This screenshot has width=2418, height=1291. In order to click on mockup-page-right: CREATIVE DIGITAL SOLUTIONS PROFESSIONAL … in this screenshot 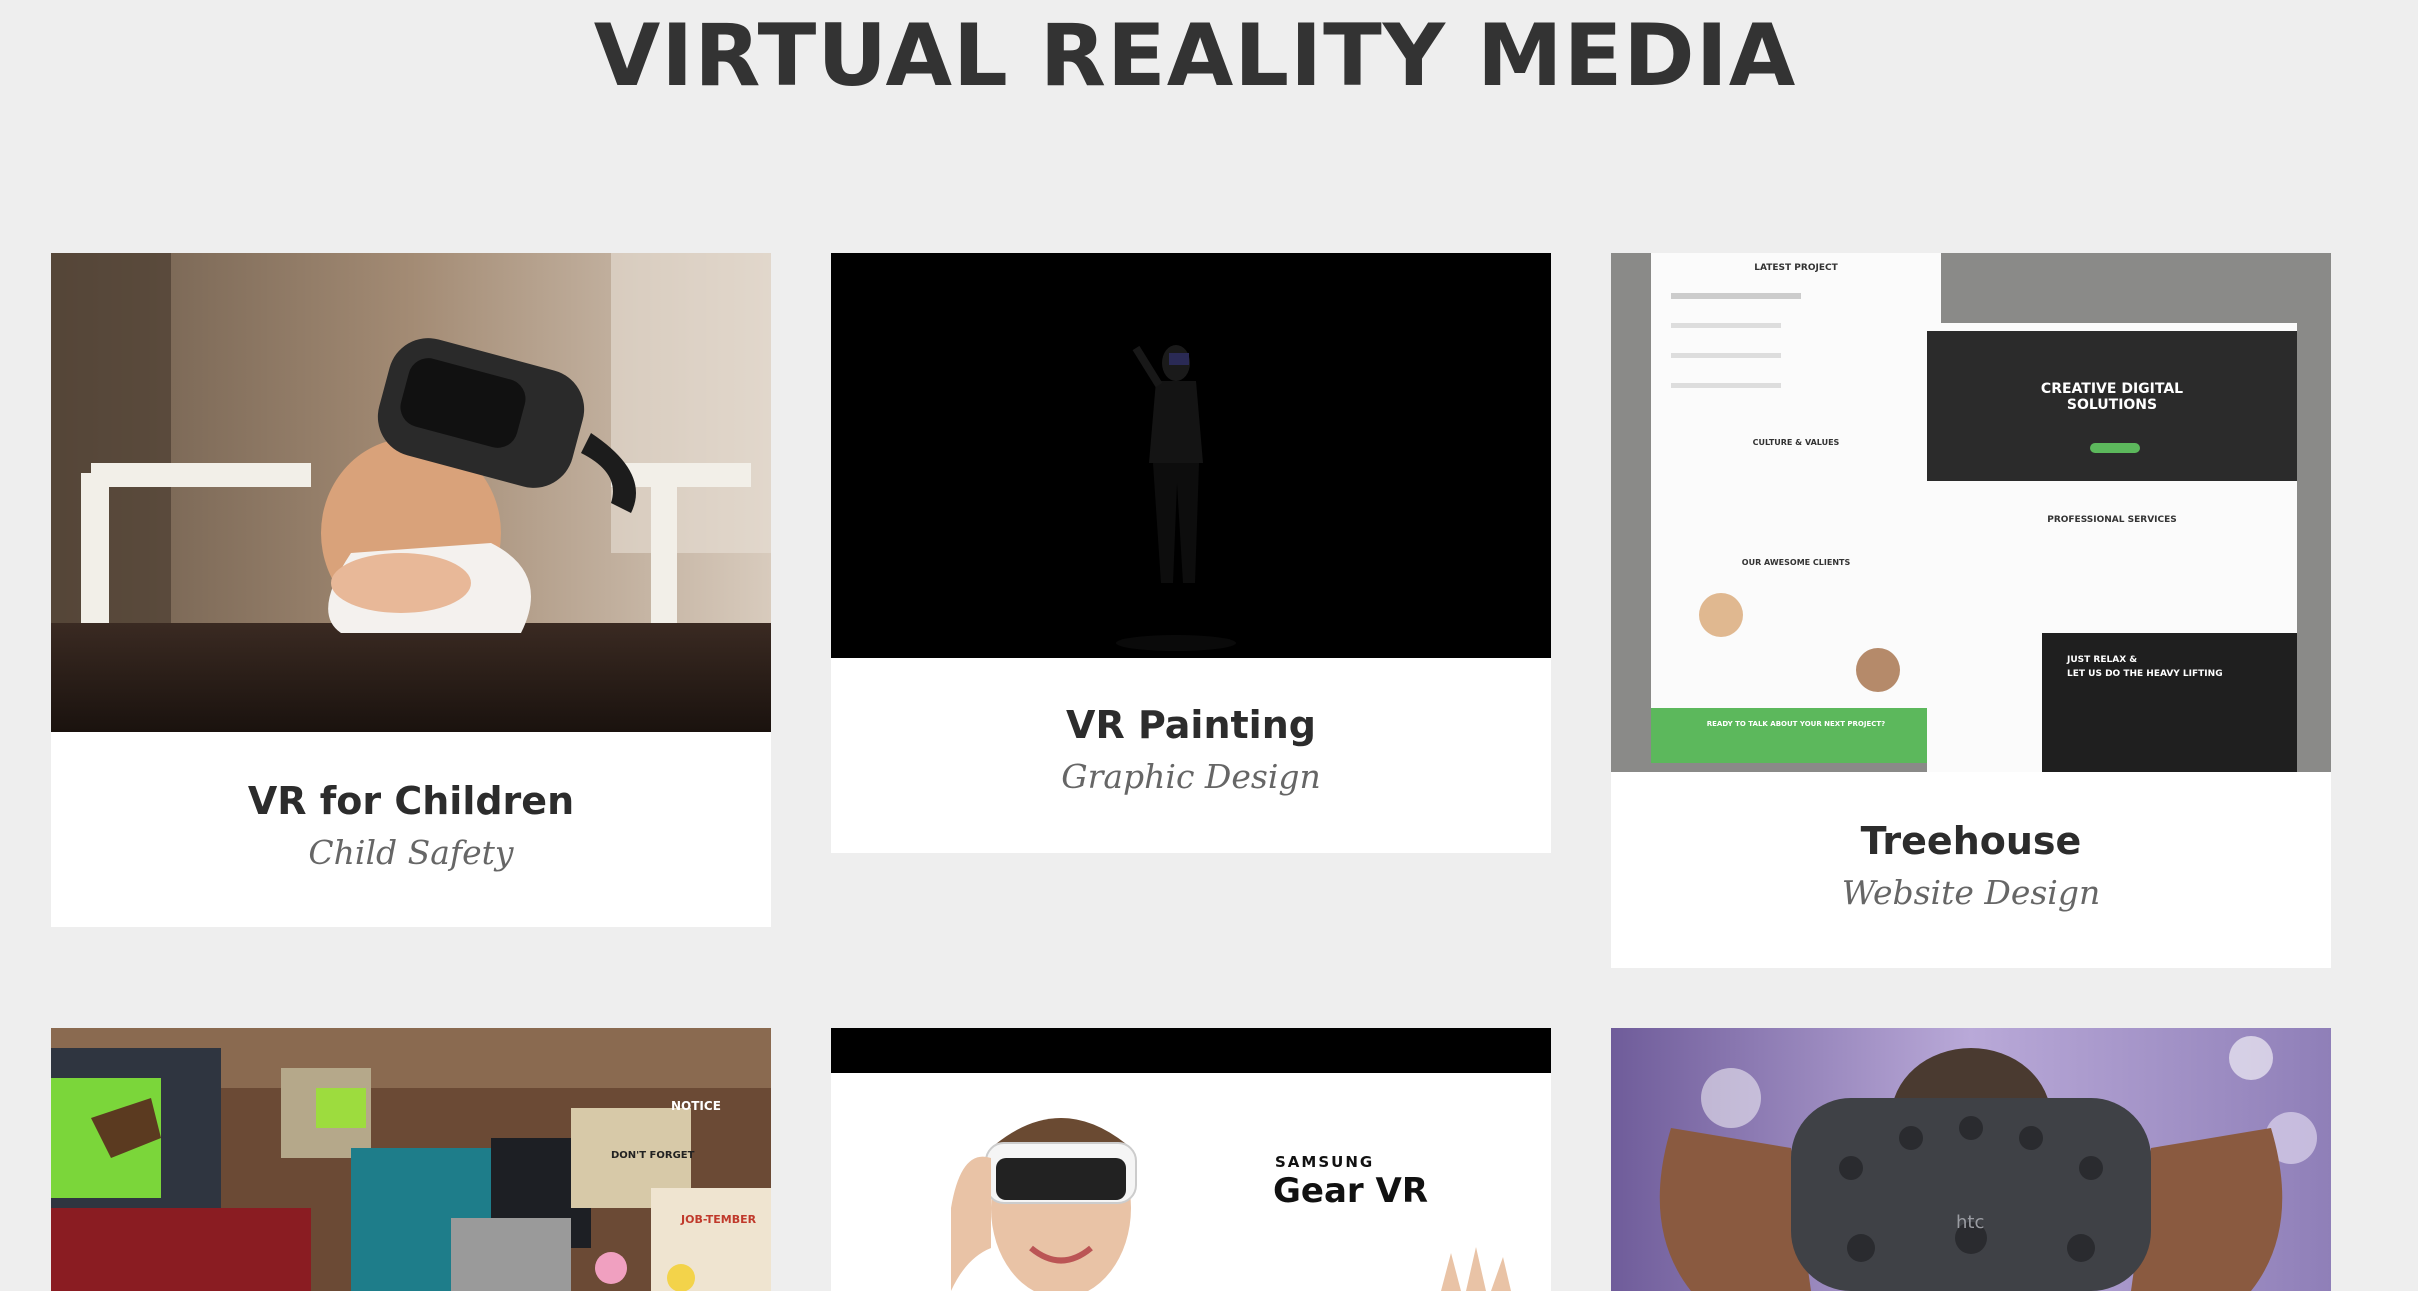, I will do `click(2112, 547)`.